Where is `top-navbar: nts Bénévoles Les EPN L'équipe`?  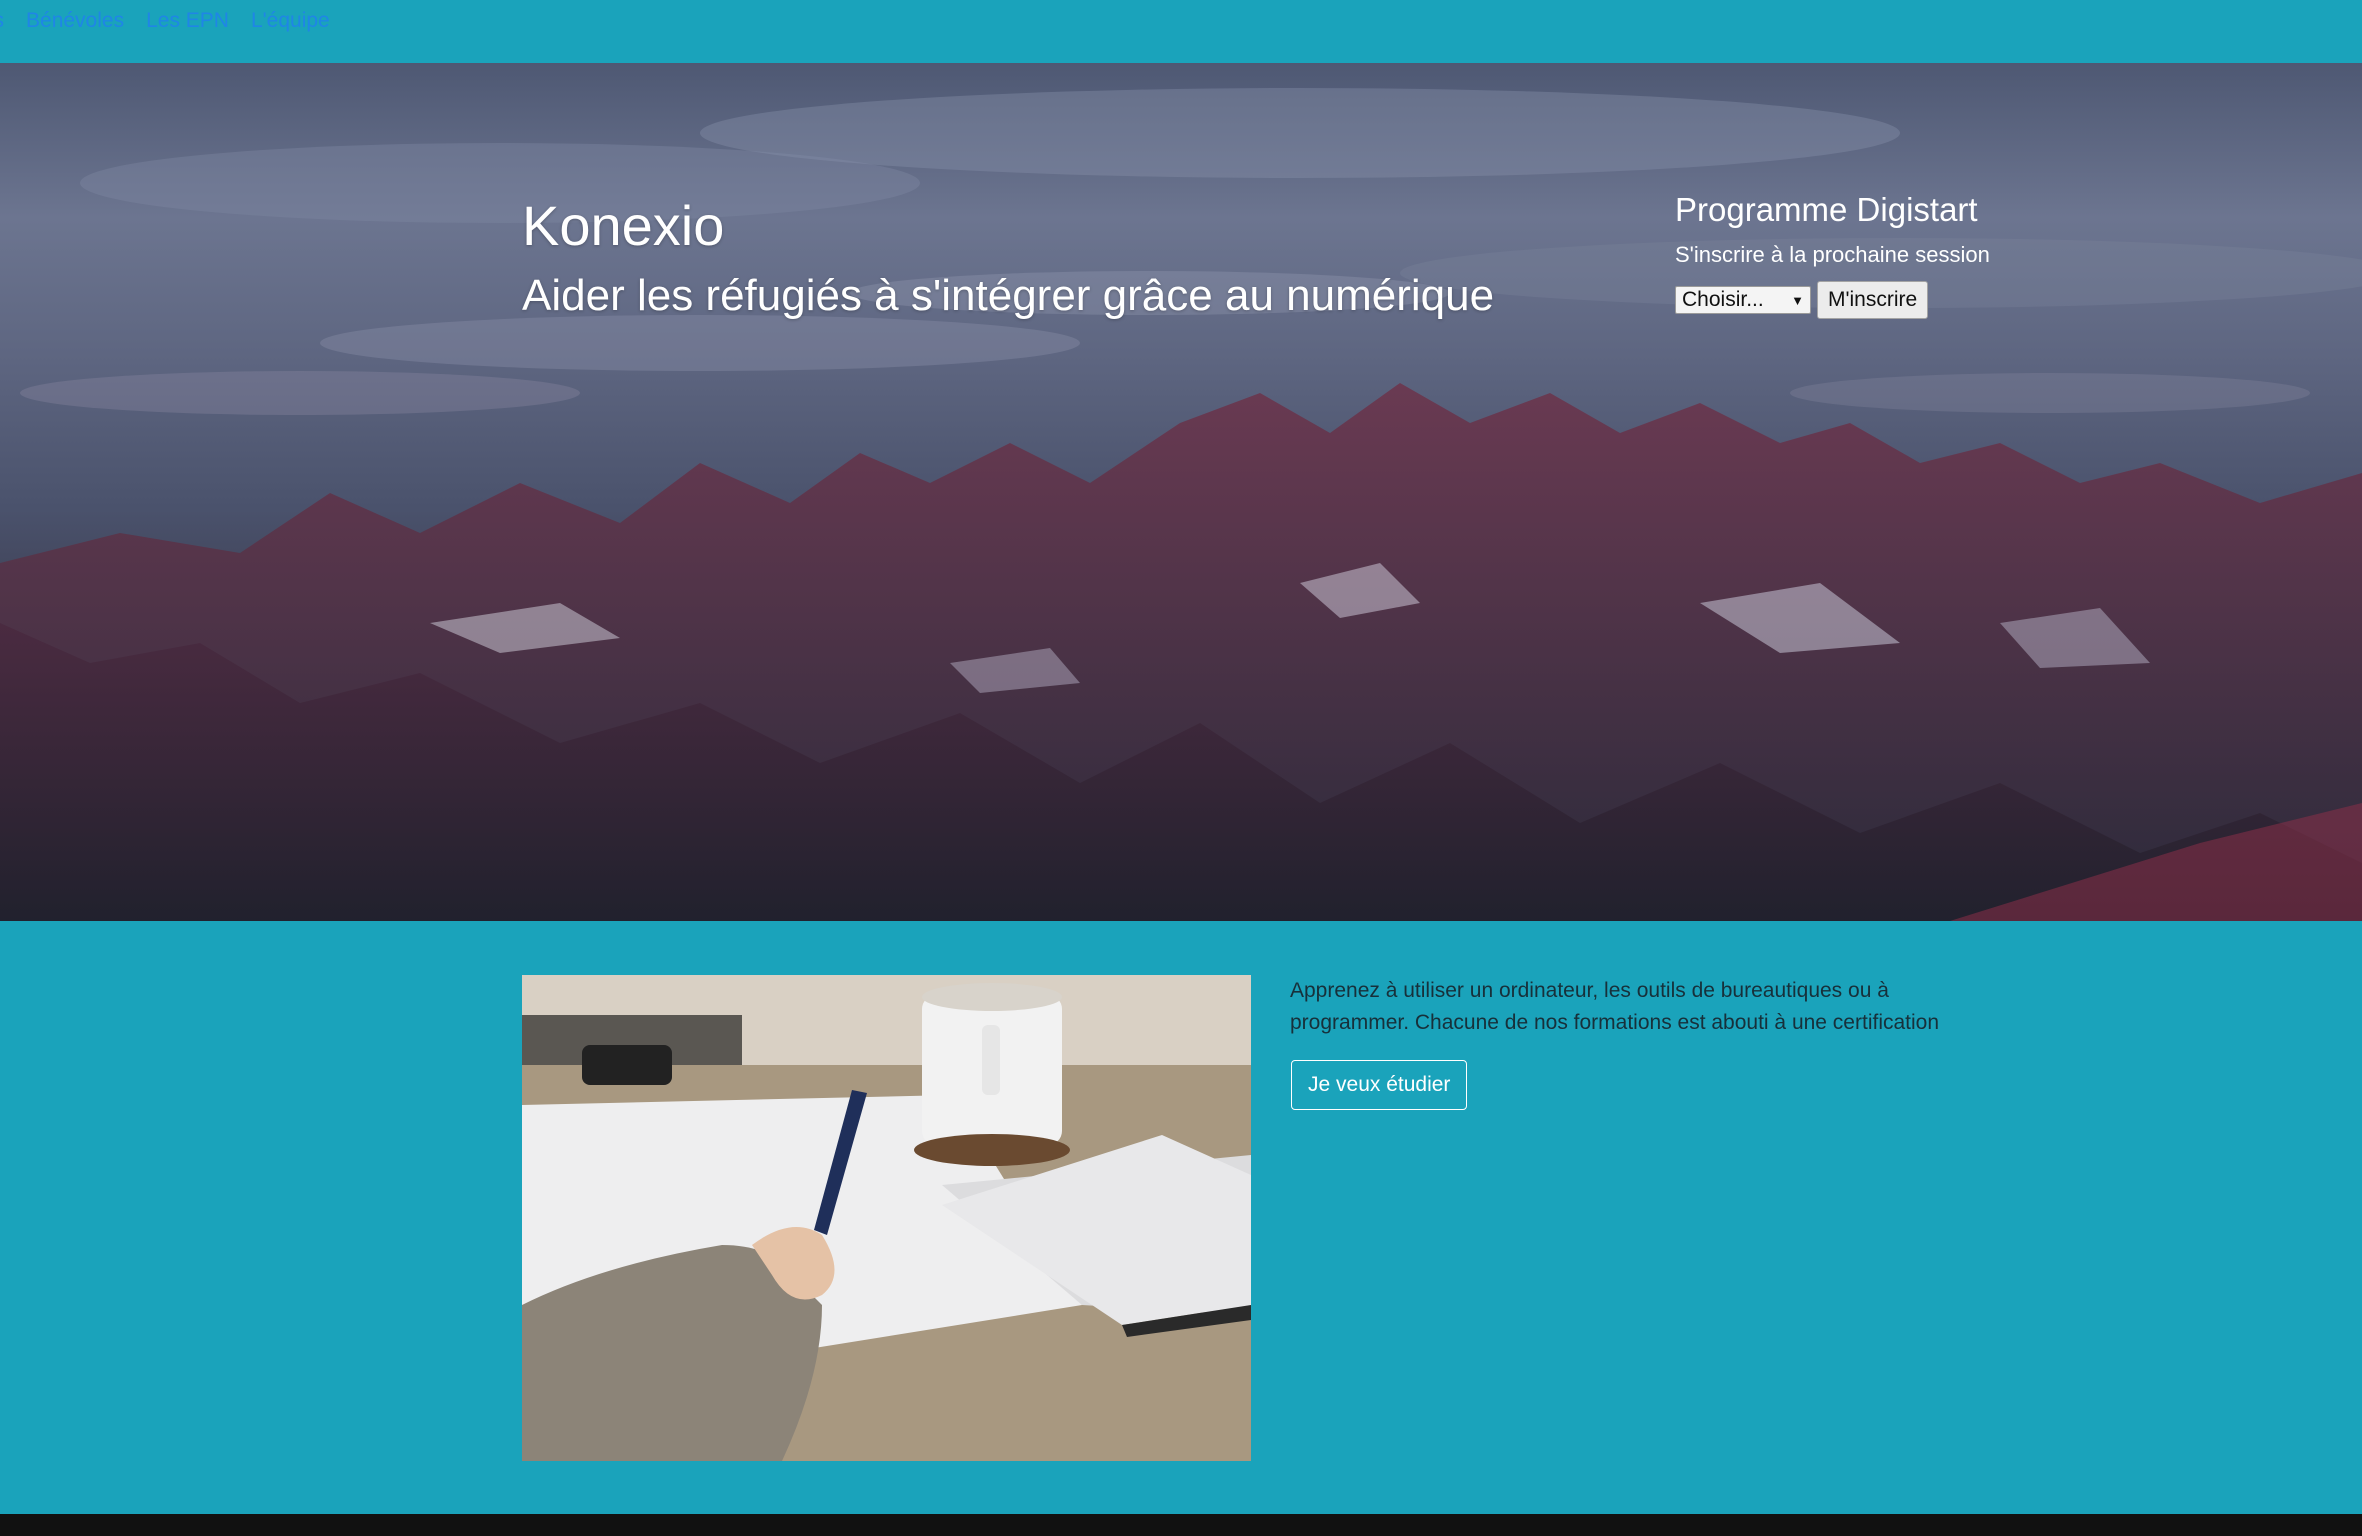
top-navbar: nts Bénévoles Les EPN L'équipe is located at coordinates (1181, 31).